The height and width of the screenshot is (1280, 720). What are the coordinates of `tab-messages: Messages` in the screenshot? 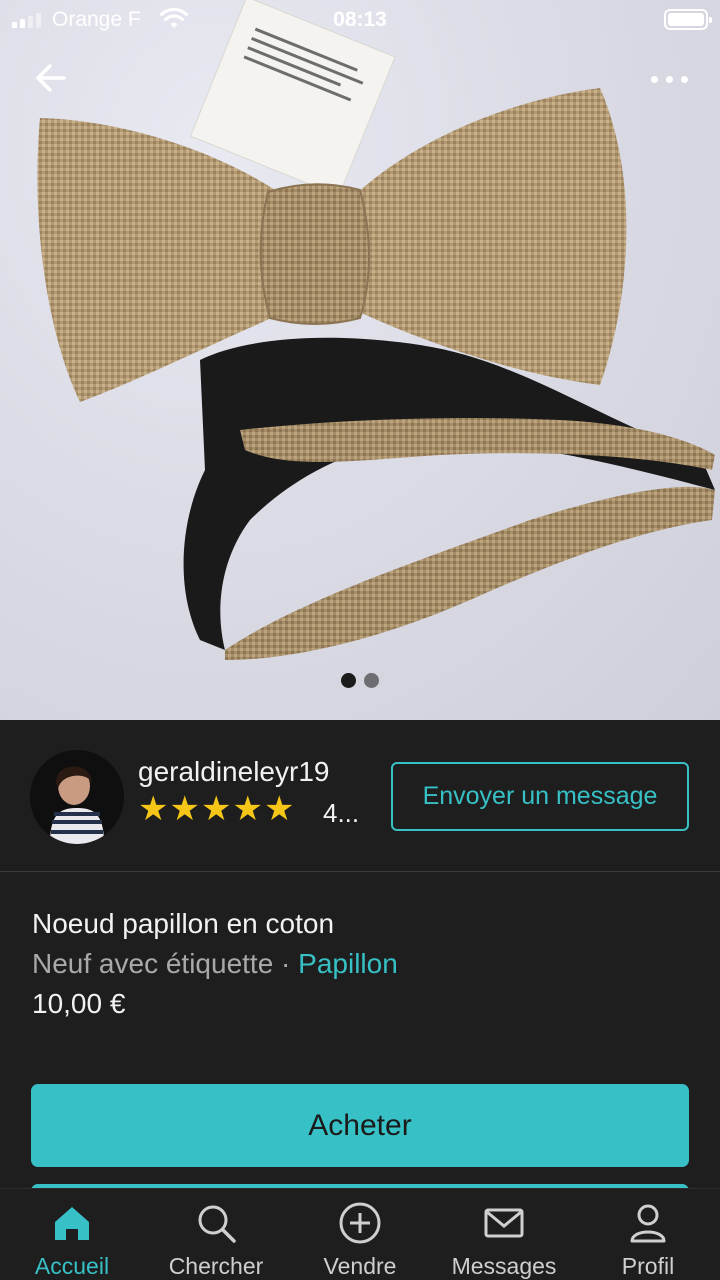 It's located at (504, 1234).